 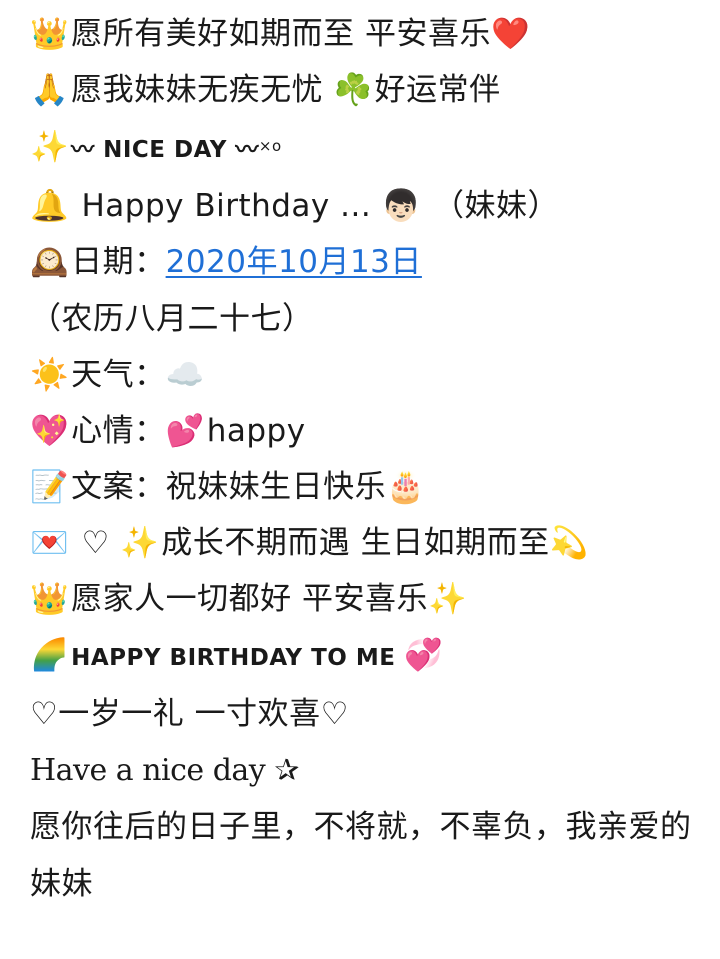 What do you see at coordinates (270, 146) in the screenshot?
I see `xo-decoration: ×o` at bounding box center [270, 146].